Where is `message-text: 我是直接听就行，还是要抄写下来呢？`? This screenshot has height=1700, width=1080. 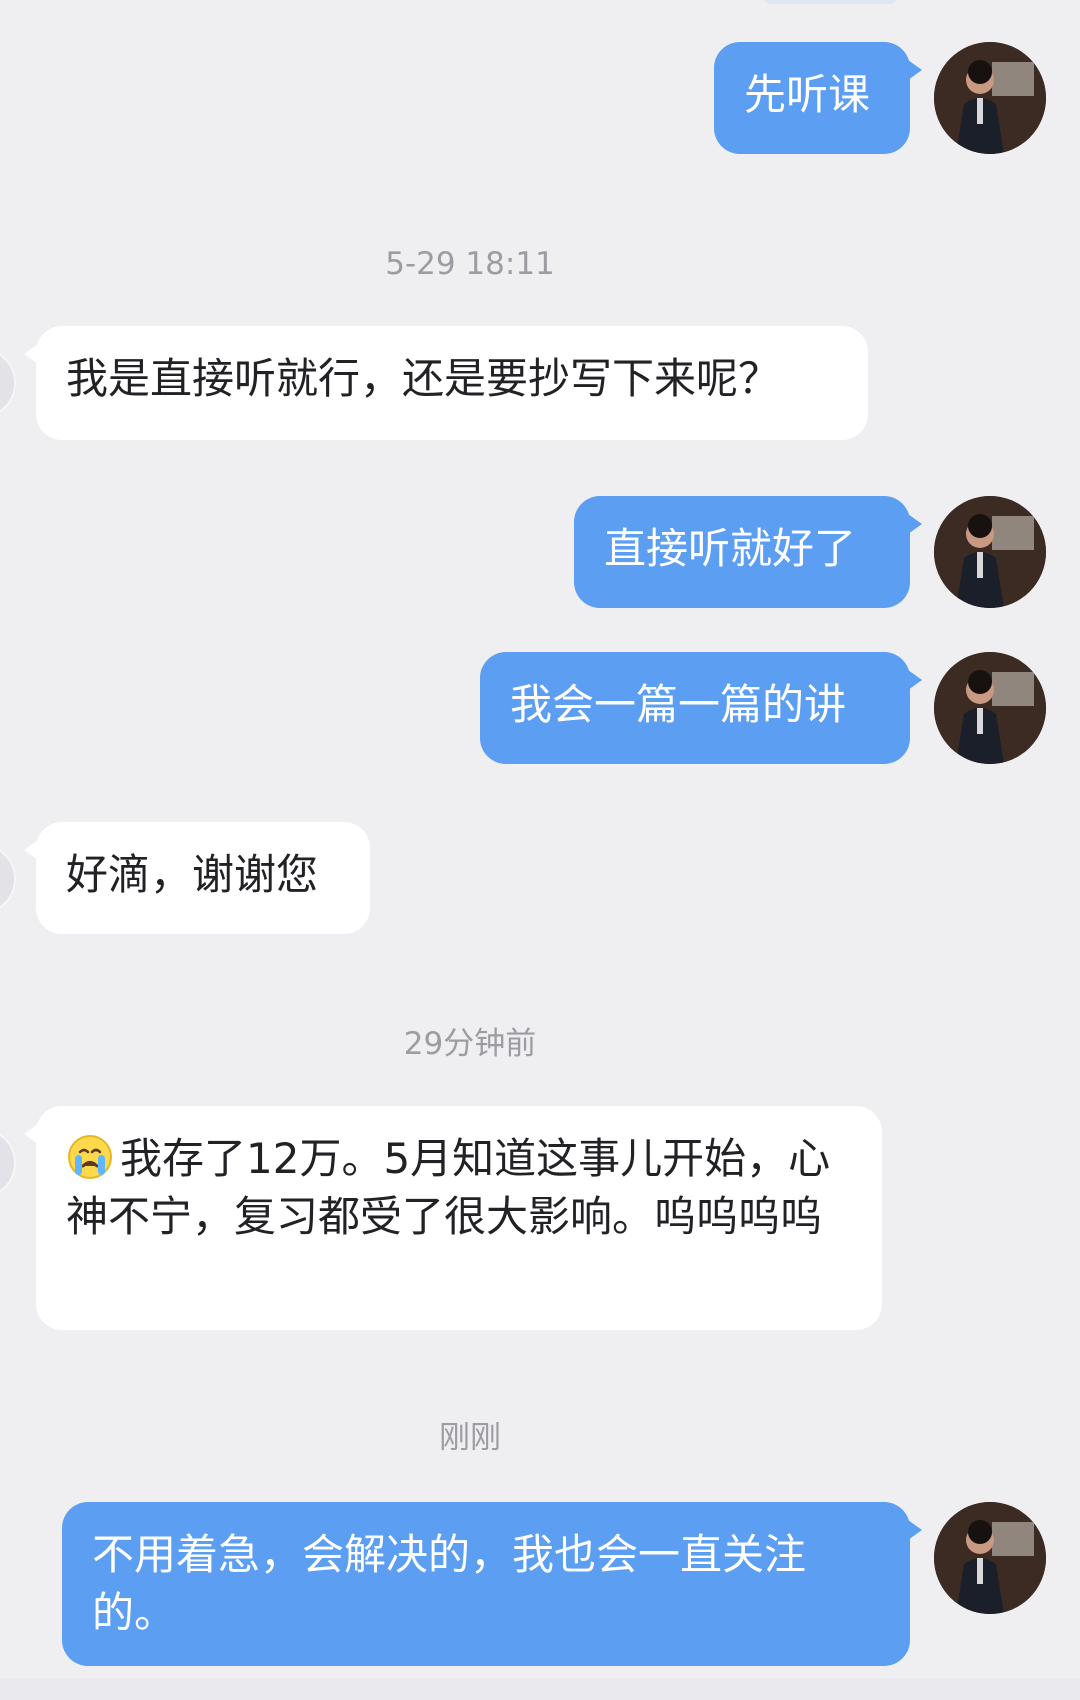
message-text: 我是直接听就行，还是要抄写下来呢？ is located at coordinates (423, 378).